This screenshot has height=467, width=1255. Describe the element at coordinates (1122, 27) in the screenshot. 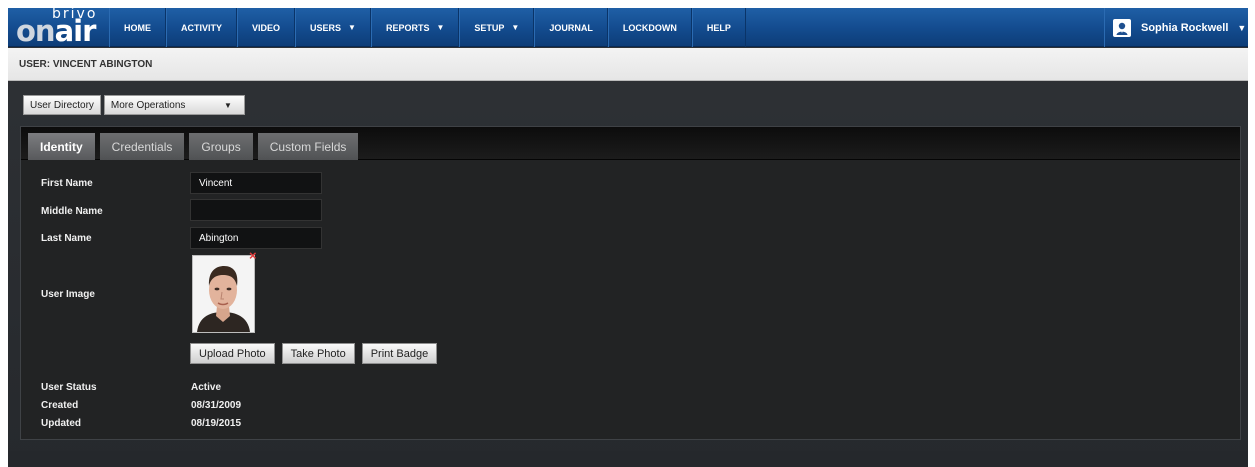

I see `user-avatar-icon` at that location.